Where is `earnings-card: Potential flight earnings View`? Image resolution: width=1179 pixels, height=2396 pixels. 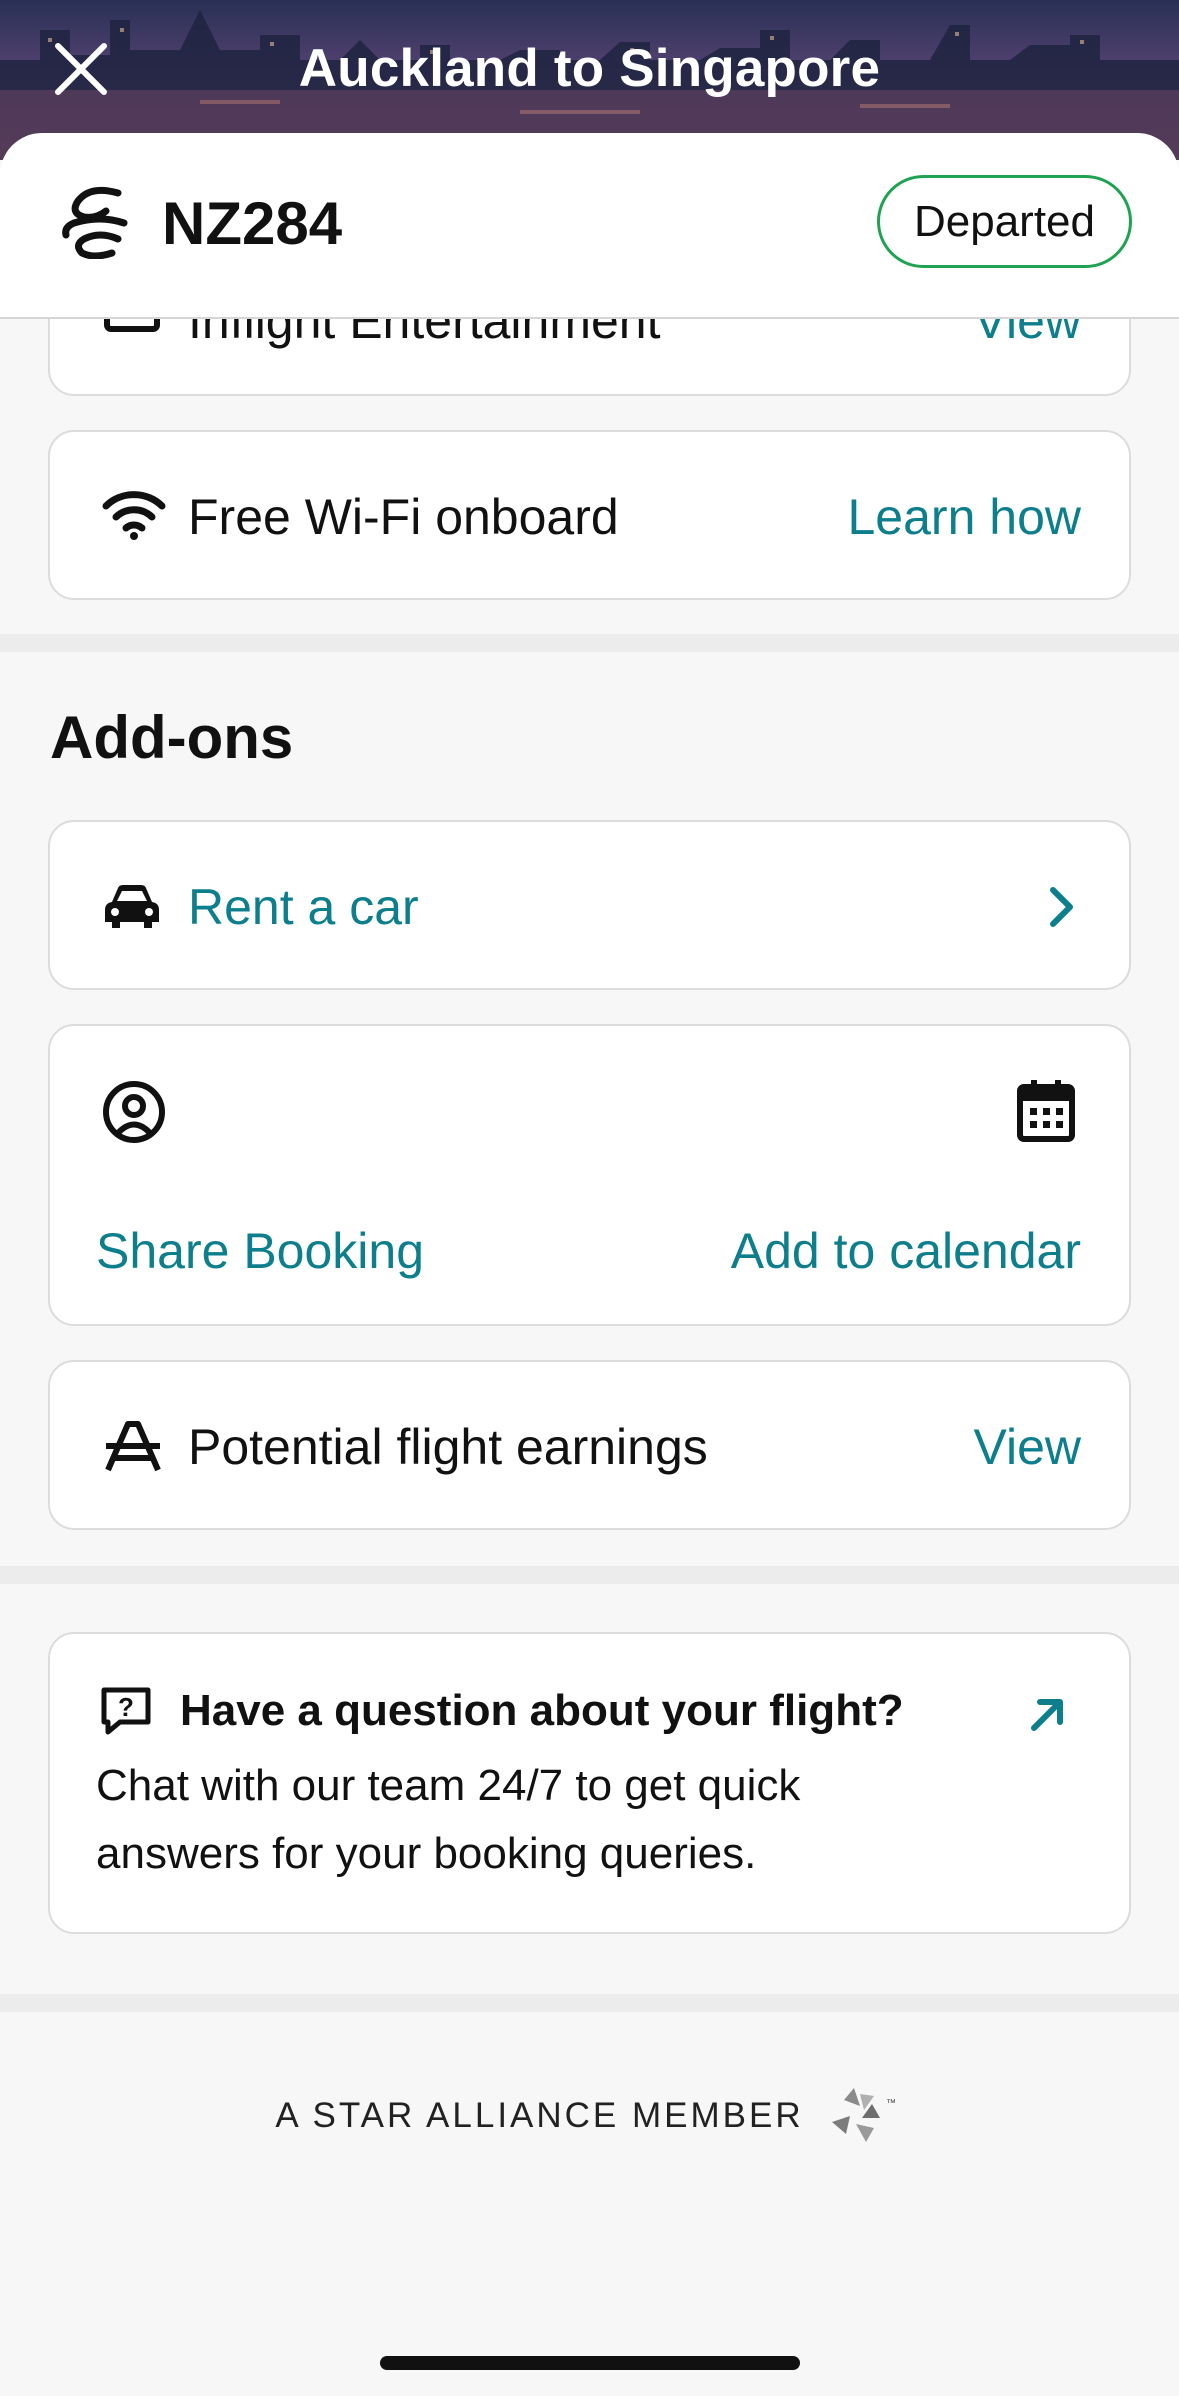 earnings-card: Potential flight earnings View is located at coordinates (589, 1445).